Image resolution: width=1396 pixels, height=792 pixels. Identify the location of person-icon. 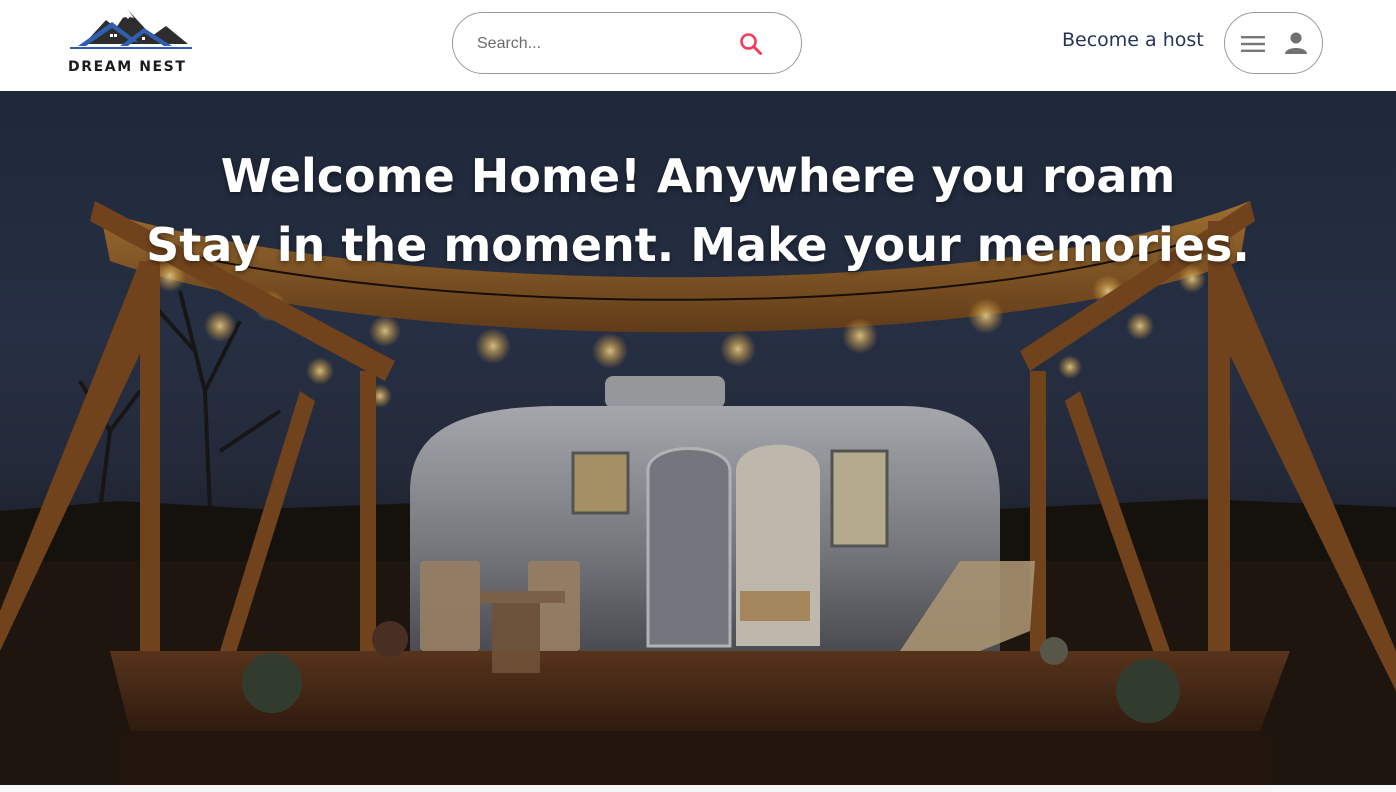
(1296, 43).